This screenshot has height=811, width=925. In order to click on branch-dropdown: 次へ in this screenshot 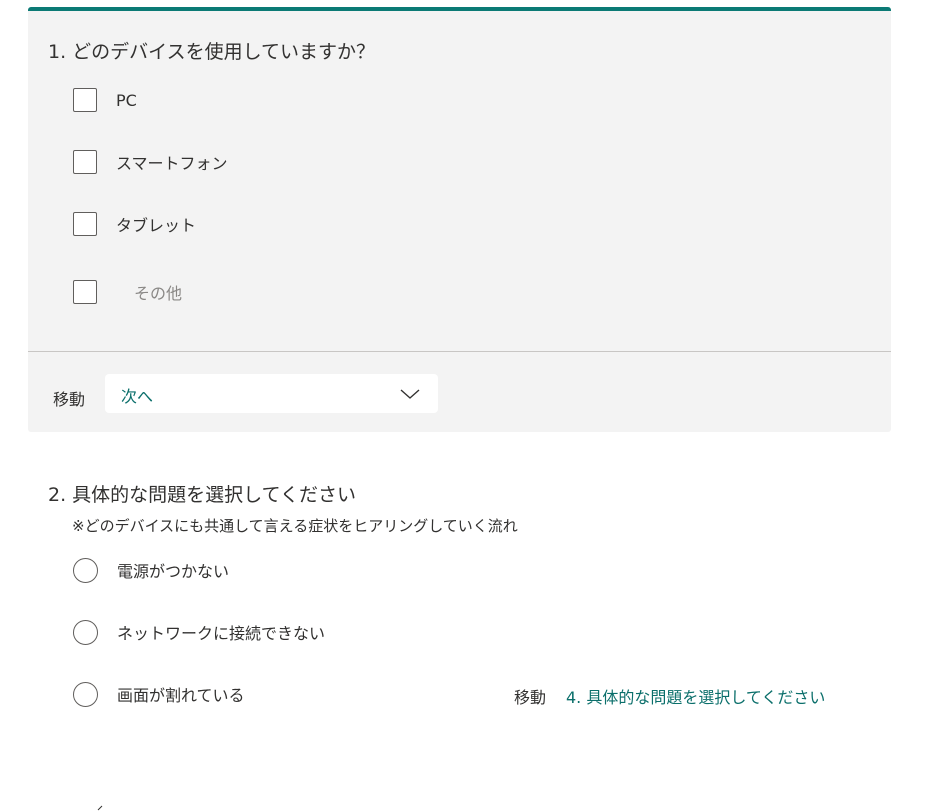, I will do `click(271, 393)`.